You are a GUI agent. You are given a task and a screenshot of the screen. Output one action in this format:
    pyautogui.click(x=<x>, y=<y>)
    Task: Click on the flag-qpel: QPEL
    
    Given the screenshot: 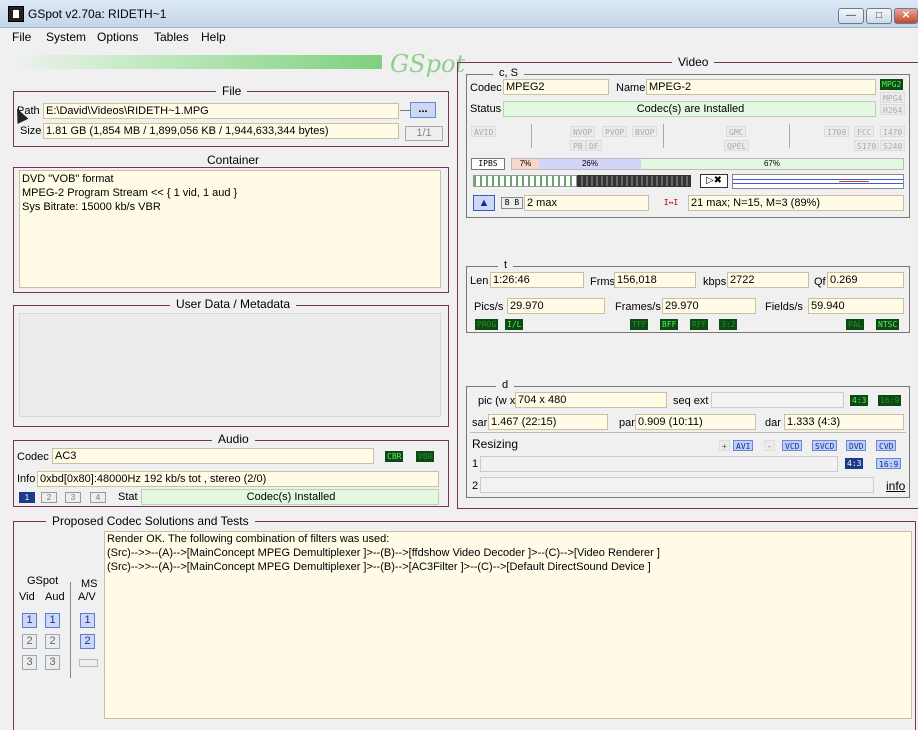 What is the action you would take?
    pyautogui.click(x=737, y=145)
    